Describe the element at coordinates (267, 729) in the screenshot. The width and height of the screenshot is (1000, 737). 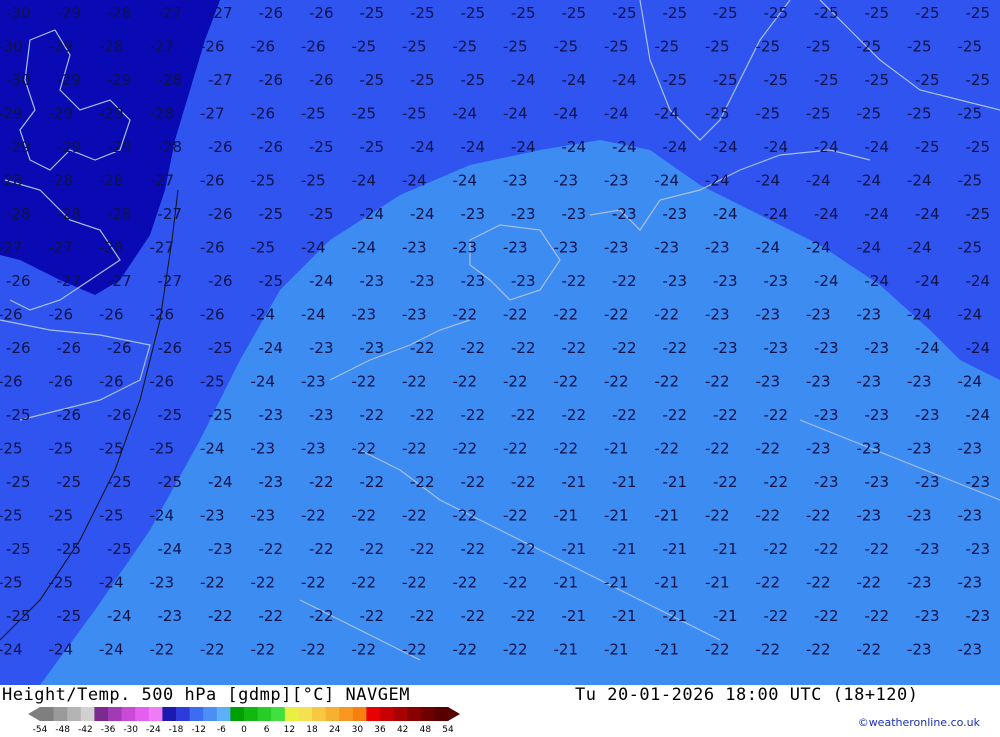
I see `legend-tick-label: 6` at that location.